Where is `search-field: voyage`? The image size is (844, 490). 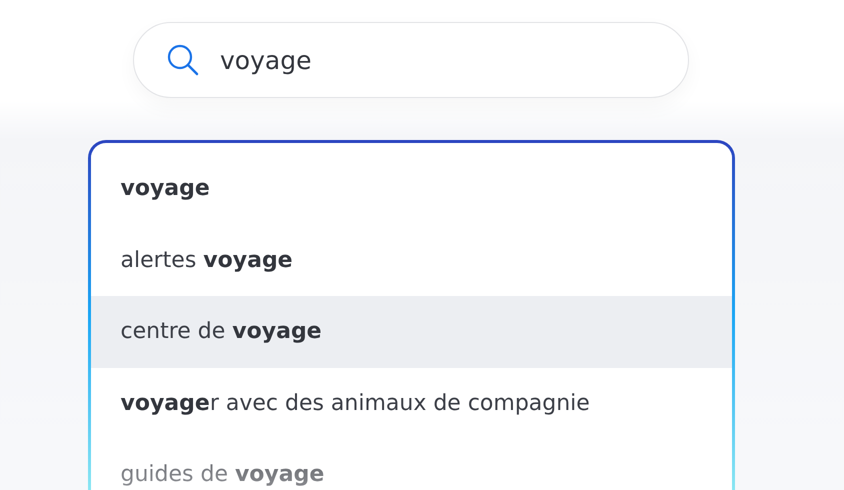
search-field: voyage is located at coordinates (411, 60).